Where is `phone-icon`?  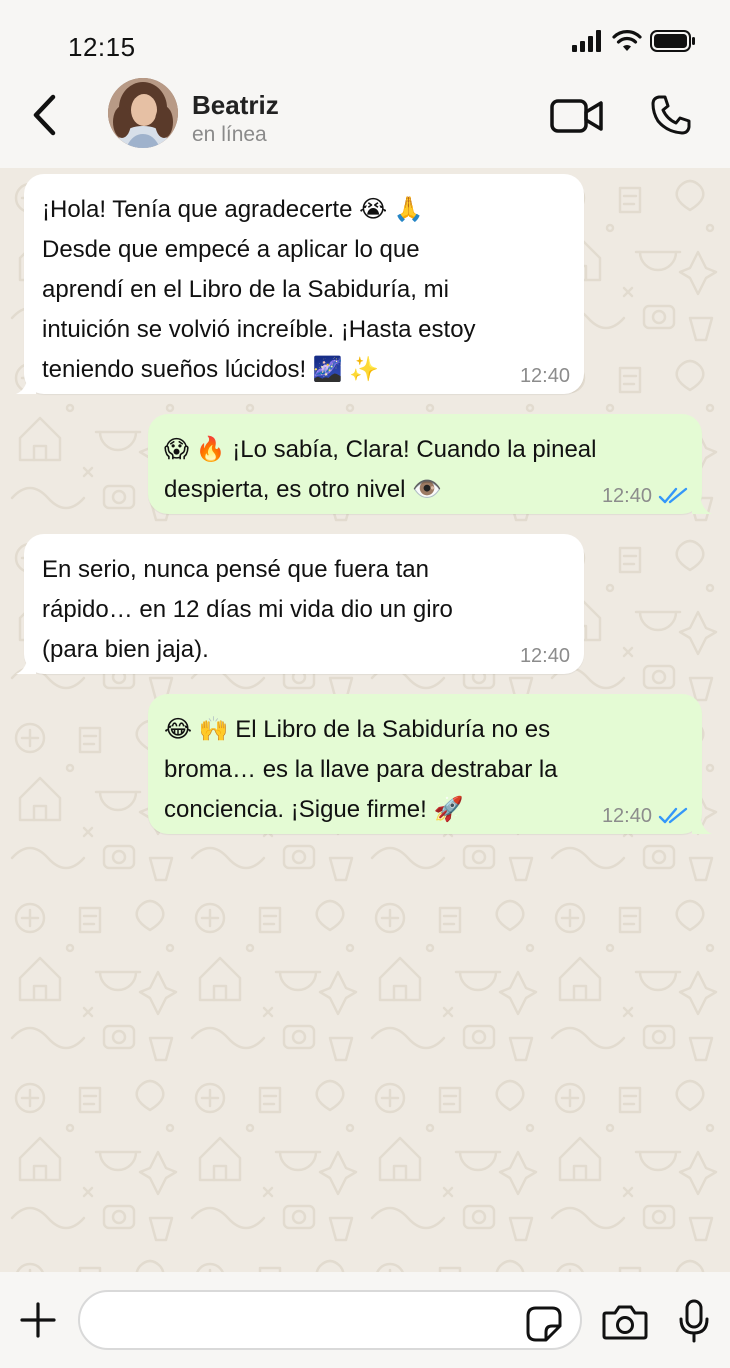 phone-icon is located at coordinates (671, 115).